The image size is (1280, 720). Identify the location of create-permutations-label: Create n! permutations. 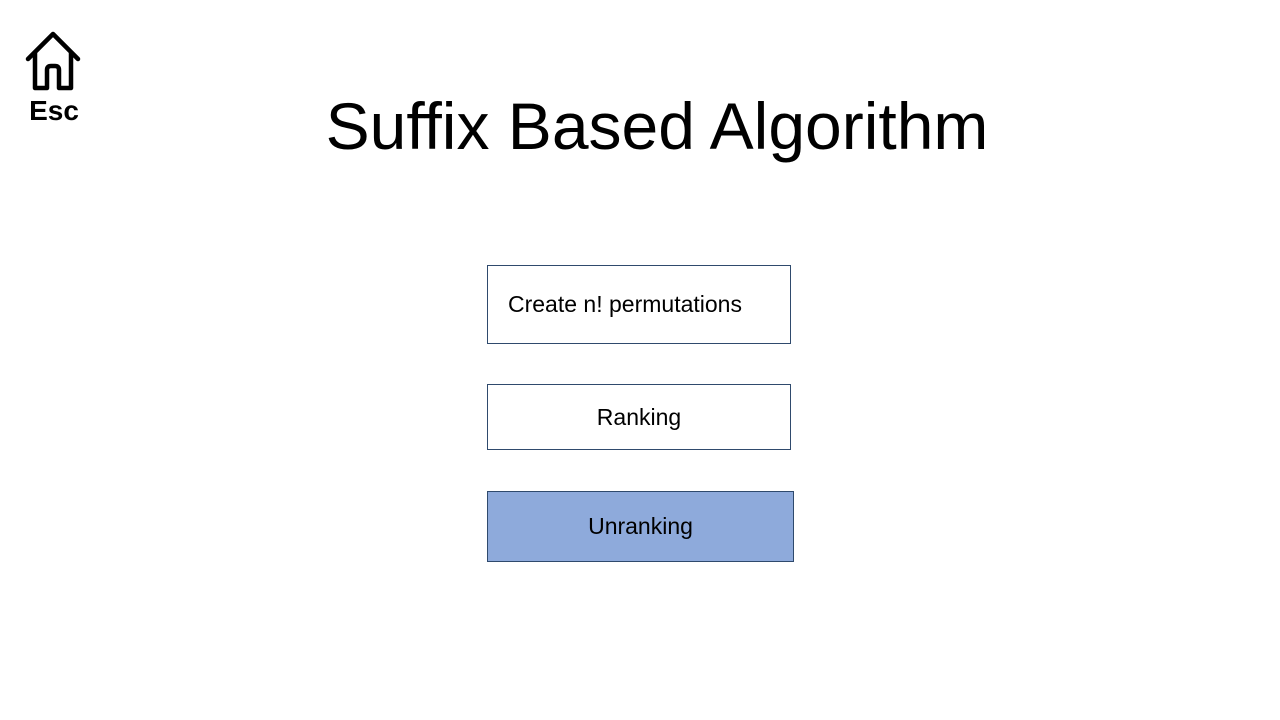
(625, 304).